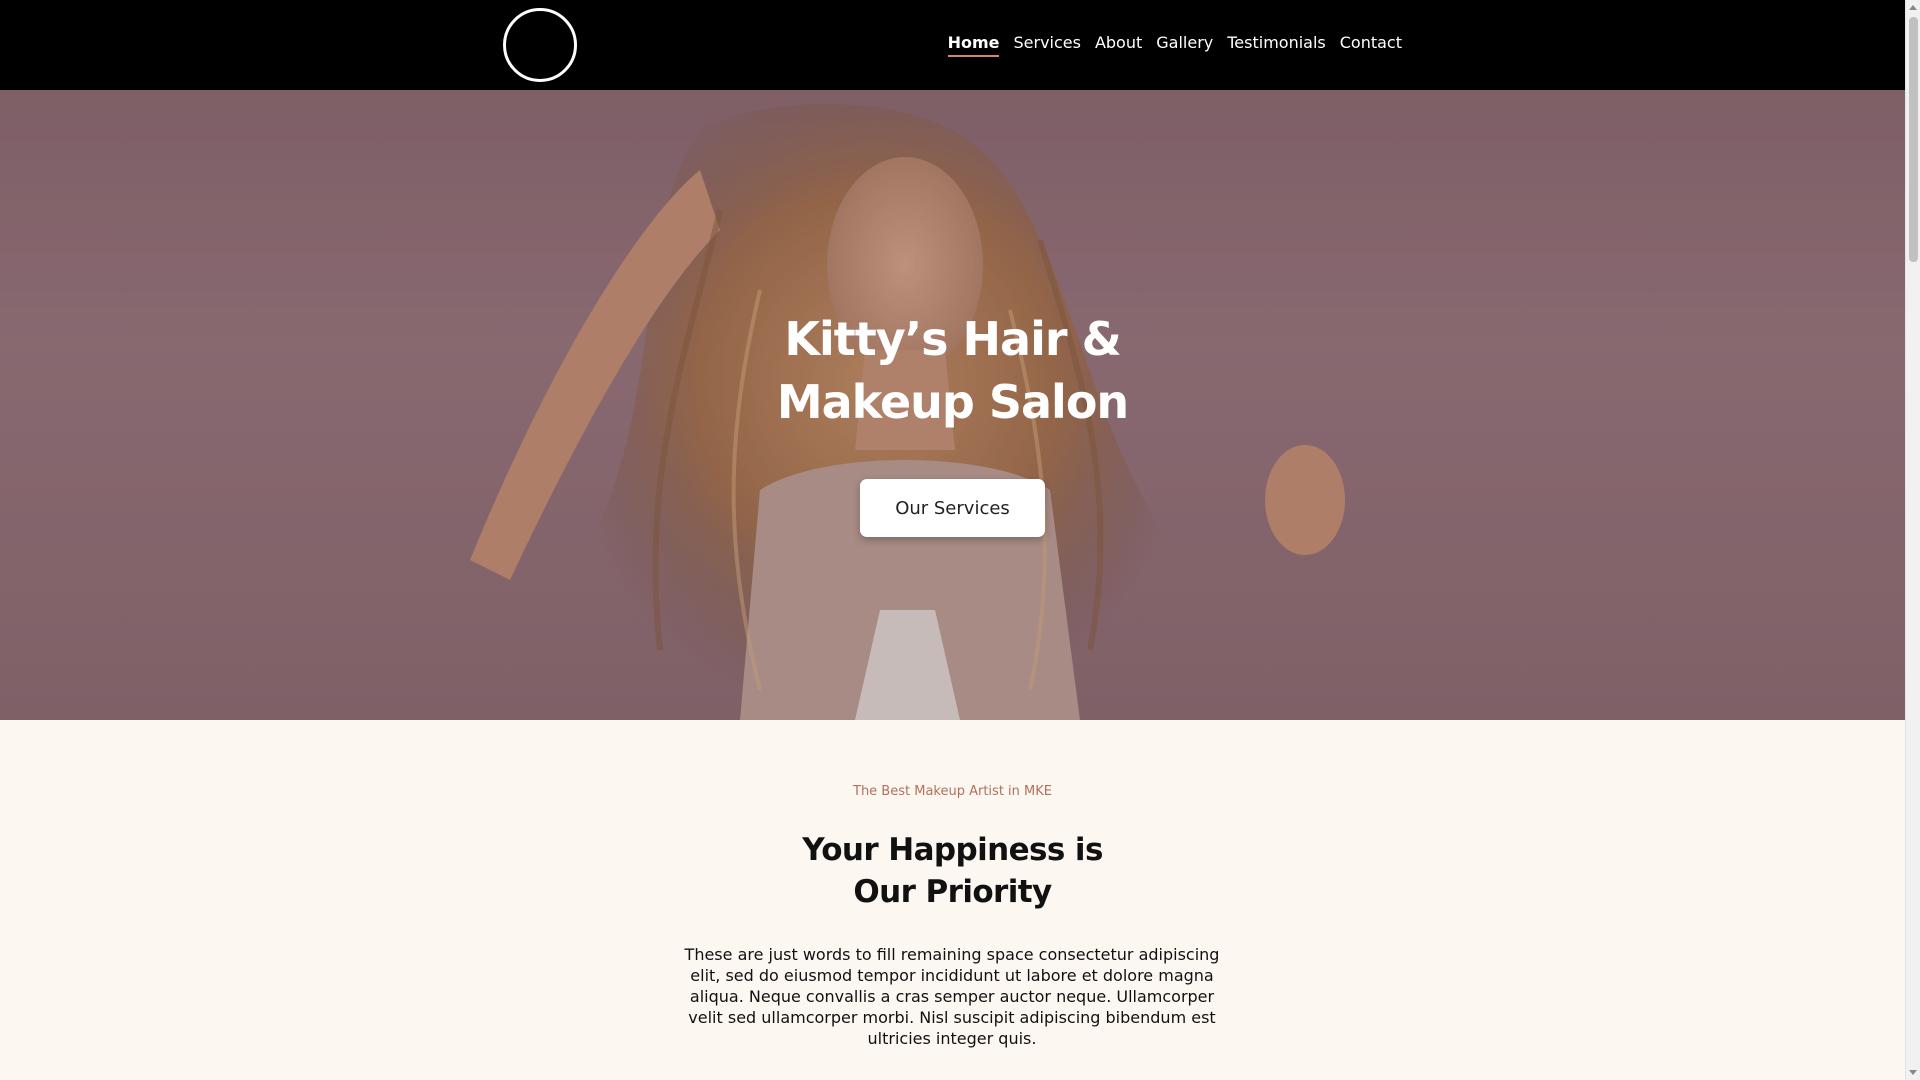  Describe the element at coordinates (540, 45) in the screenshot. I see `logo-circle-icon` at that location.